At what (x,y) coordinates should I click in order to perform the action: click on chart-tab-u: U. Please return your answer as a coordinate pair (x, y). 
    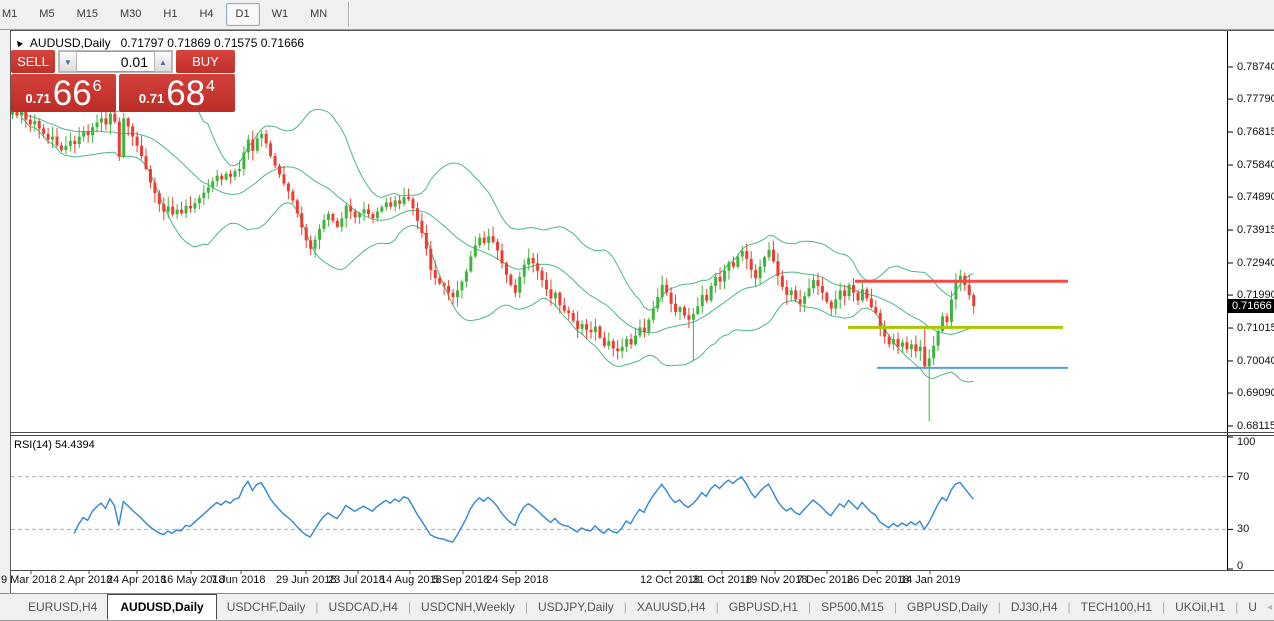
    Looking at the image, I should click on (1252, 607).